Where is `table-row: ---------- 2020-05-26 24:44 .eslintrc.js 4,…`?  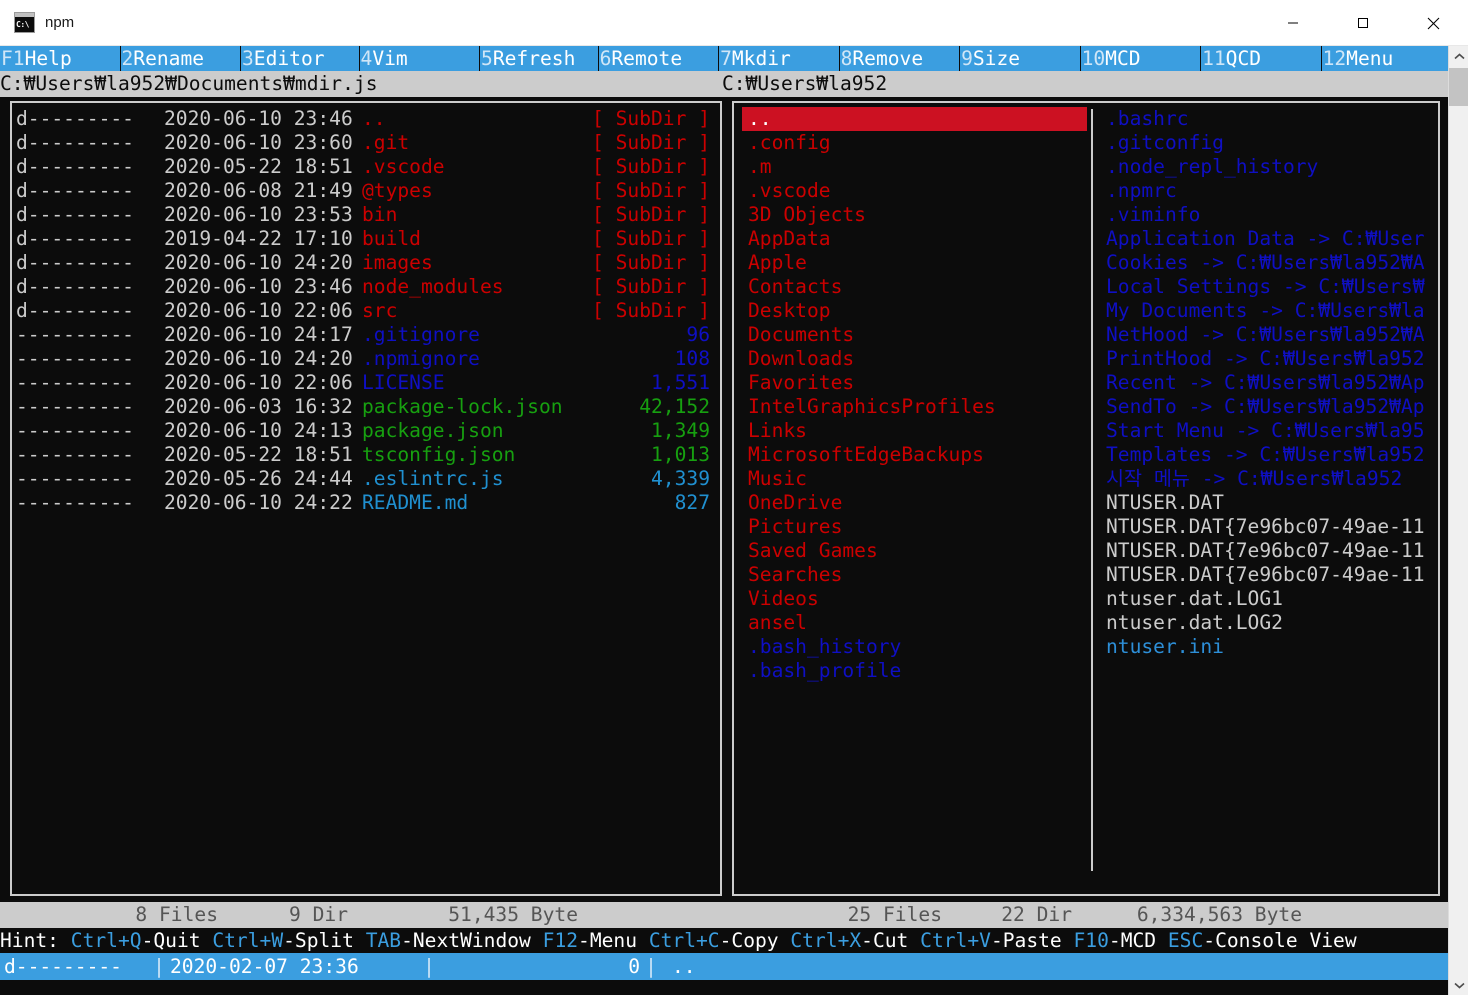
table-row: ---------- 2020-05-26 24:44 .eslintrc.js 4,… is located at coordinates (366, 479).